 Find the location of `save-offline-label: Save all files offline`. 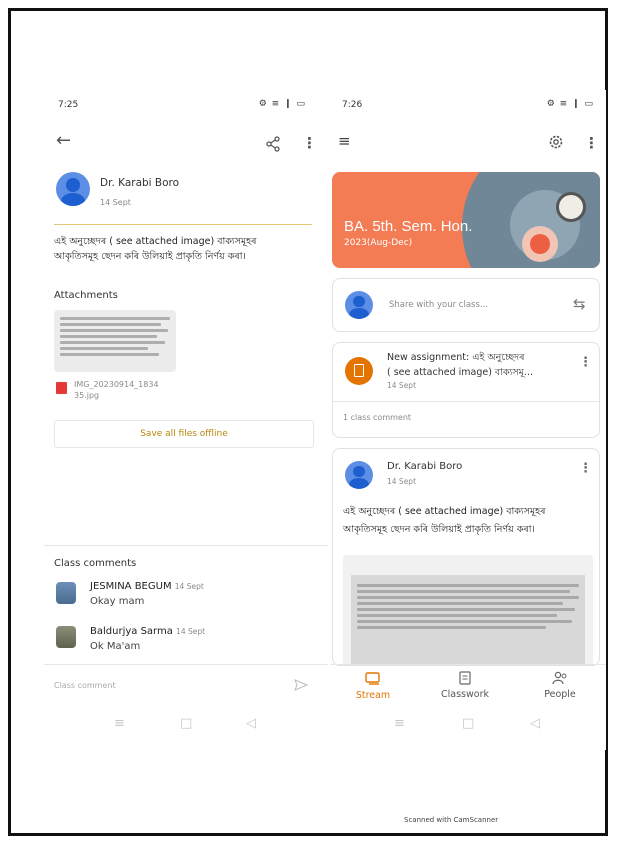

save-offline-label: Save all files offline is located at coordinates (184, 434).